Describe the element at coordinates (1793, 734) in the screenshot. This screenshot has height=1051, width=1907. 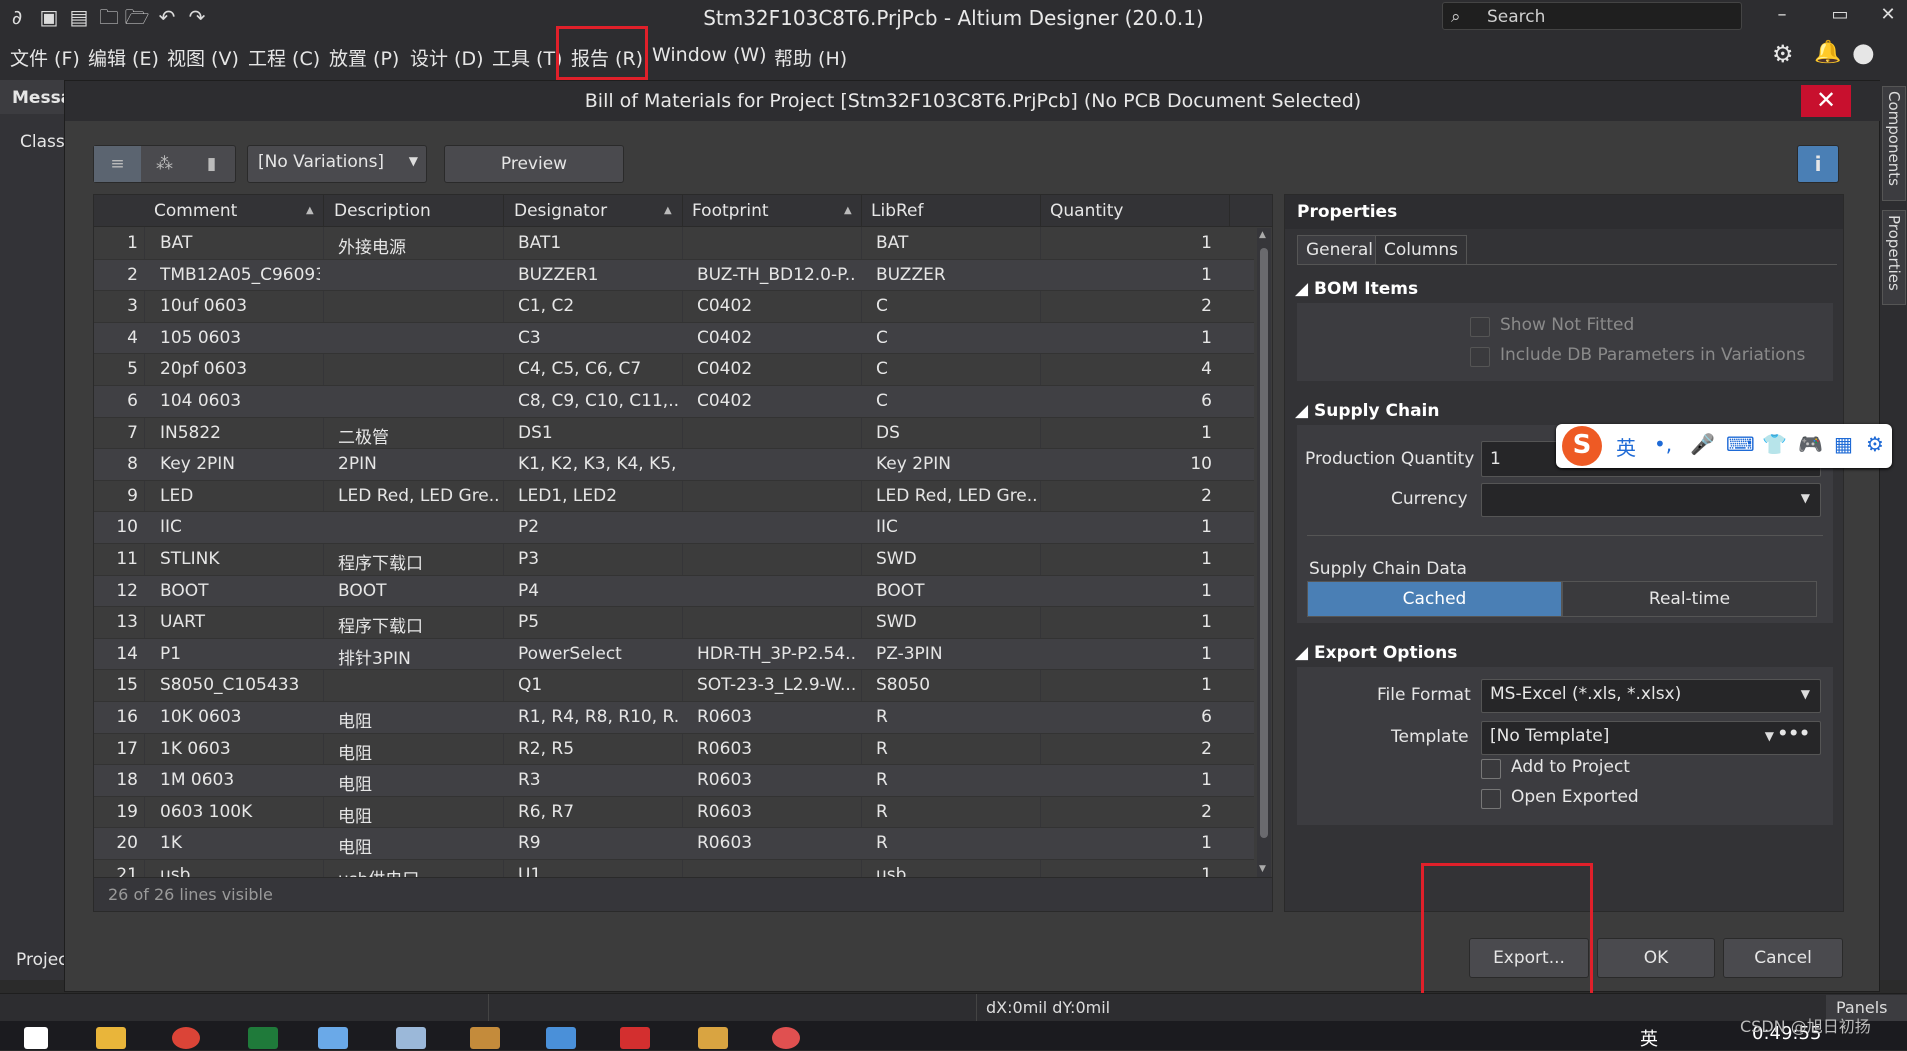
I see `more-options-icon: •••` at that location.